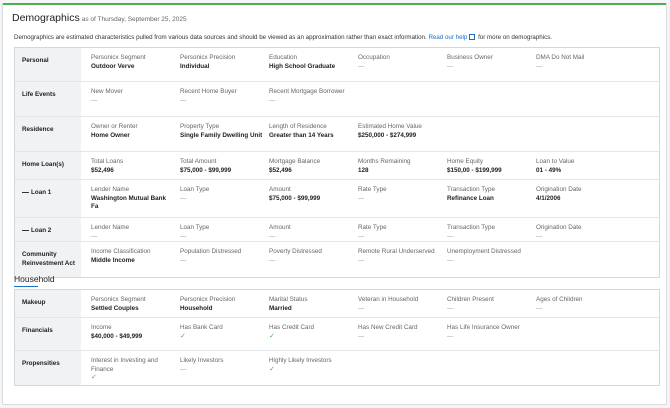 This screenshot has height=408, width=670. What do you see at coordinates (471, 227) in the screenshot?
I see `field-label: Transaction Type` at bounding box center [471, 227].